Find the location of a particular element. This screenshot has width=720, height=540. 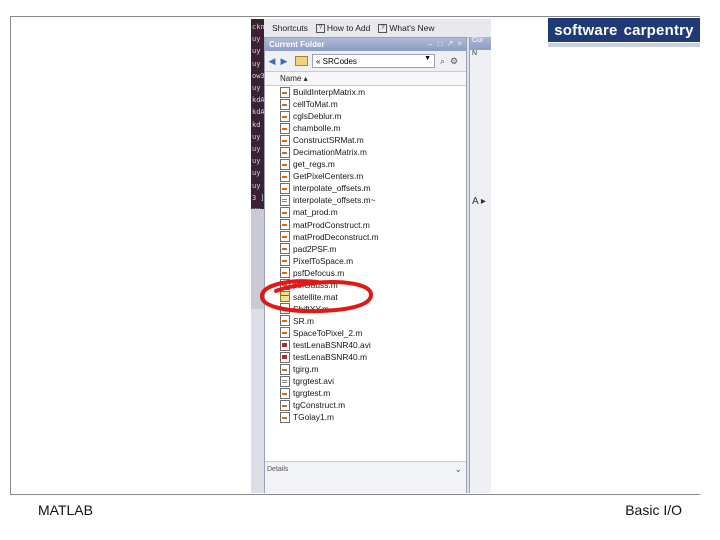

file-row: psfDefocus.m is located at coordinates (365, 273).